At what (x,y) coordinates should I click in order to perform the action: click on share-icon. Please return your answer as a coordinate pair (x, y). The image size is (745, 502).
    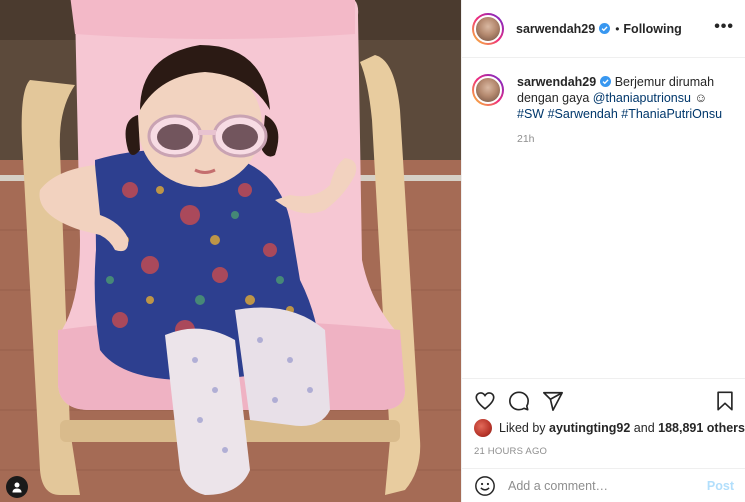
    Looking at the image, I should click on (553, 401).